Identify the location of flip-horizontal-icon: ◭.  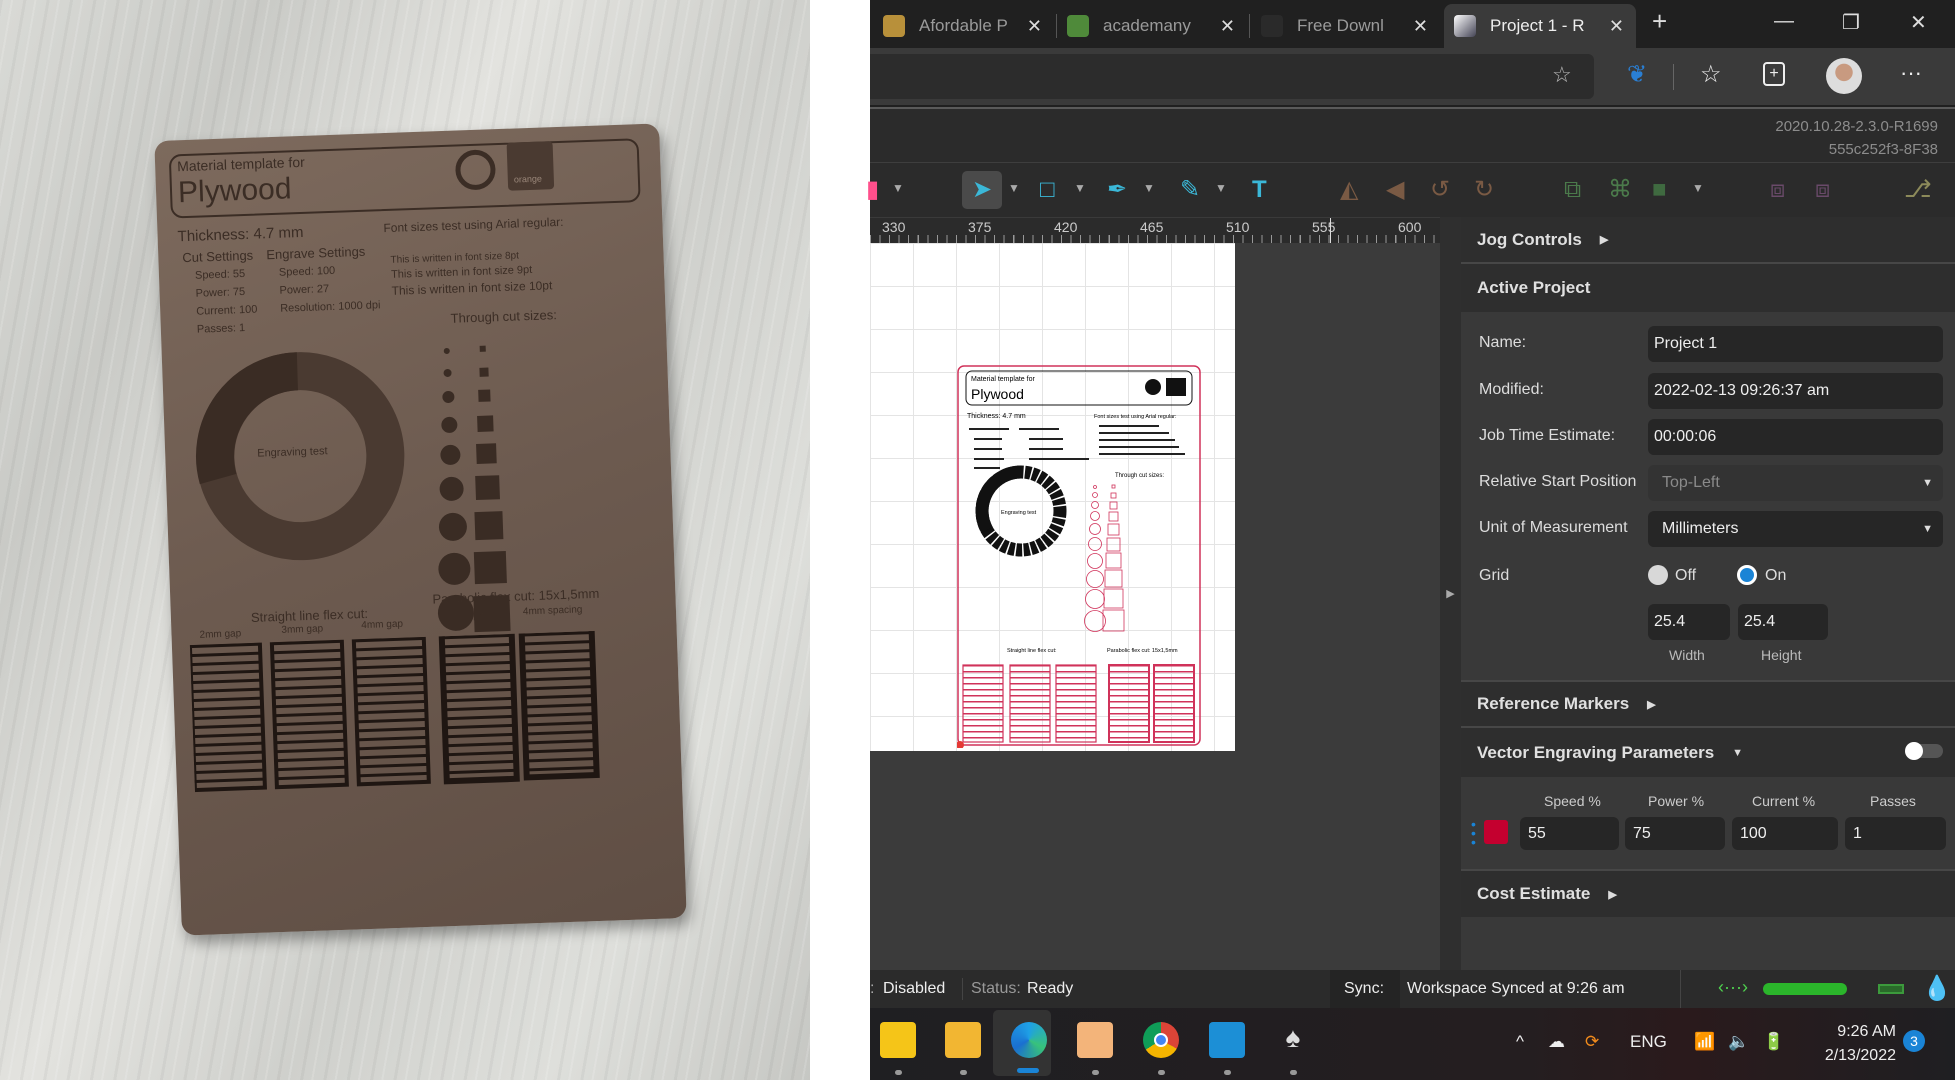
(1349, 190).